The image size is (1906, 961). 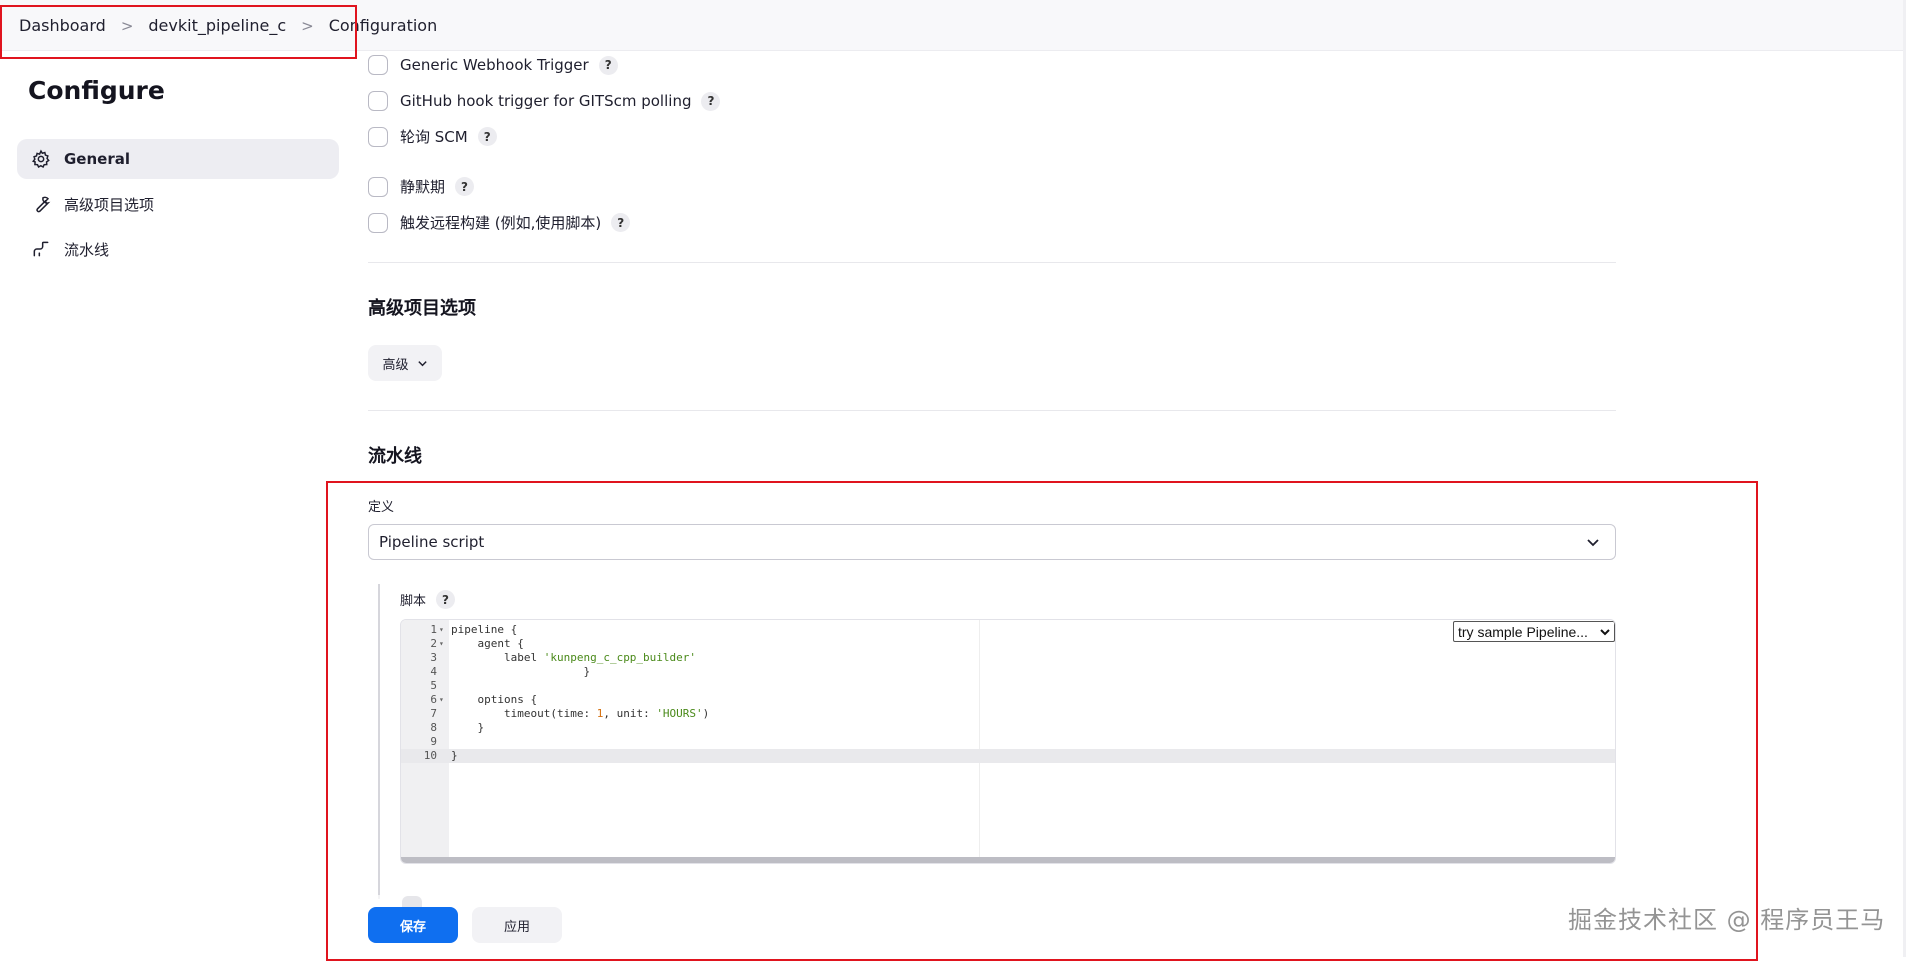 What do you see at coordinates (433, 699) in the screenshot?
I see `line-number: 6` at bounding box center [433, 699].